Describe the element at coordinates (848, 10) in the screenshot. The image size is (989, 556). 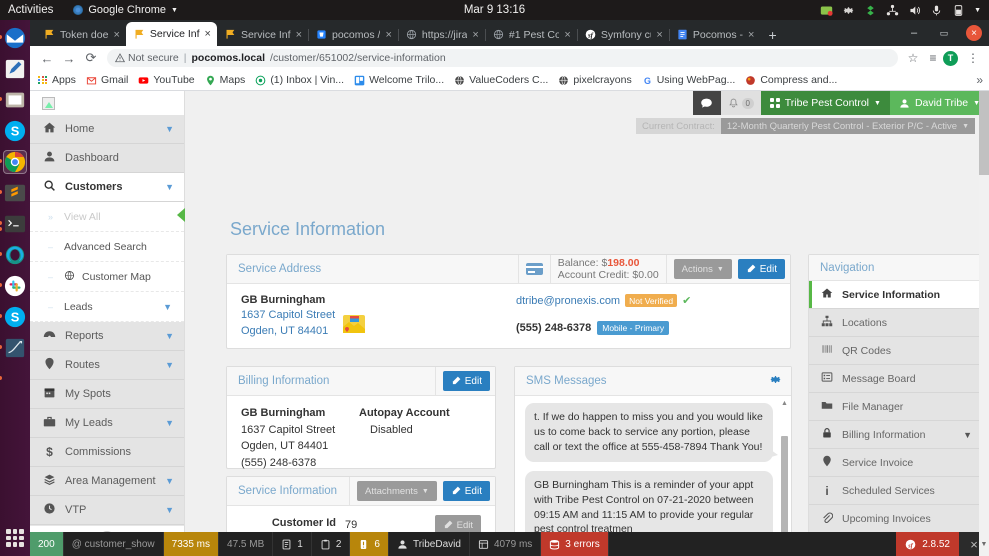
I see `settings-icon` at that location.